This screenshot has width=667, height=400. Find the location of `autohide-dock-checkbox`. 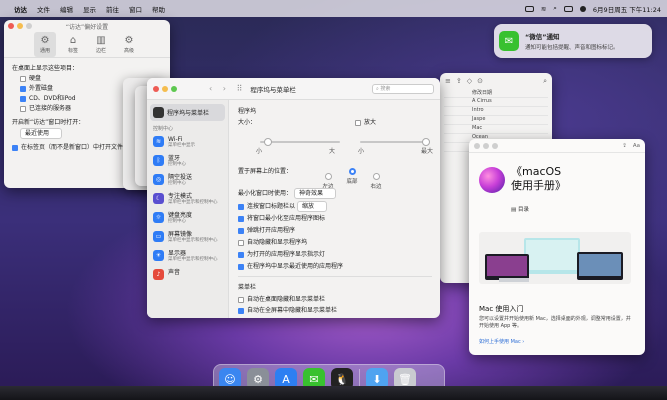

autohide-dock-checkbox is located at coordinates (241, 242).